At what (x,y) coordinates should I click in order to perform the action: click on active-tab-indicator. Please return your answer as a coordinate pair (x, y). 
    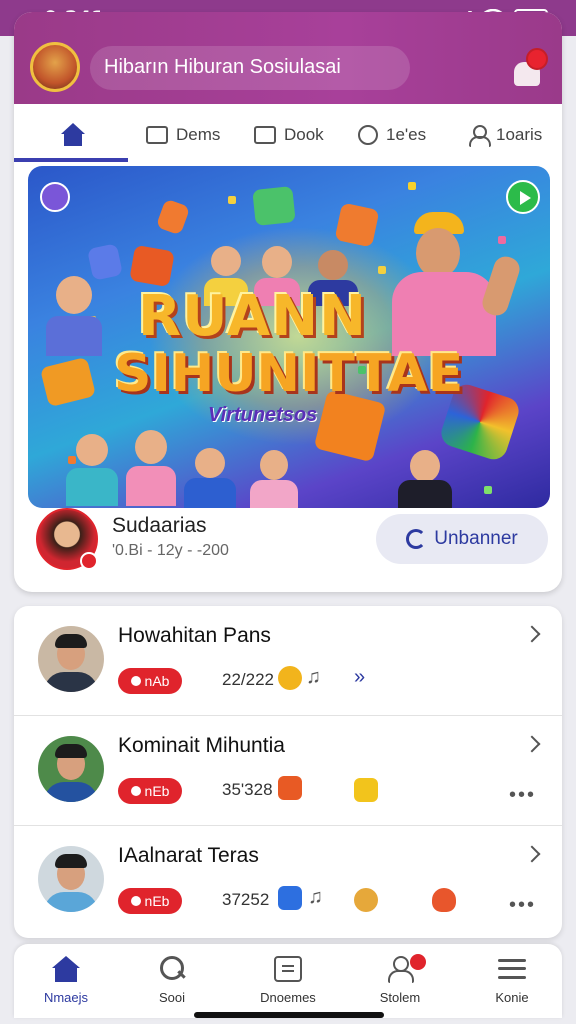
    Looking at the image, I should click on (71, 160).